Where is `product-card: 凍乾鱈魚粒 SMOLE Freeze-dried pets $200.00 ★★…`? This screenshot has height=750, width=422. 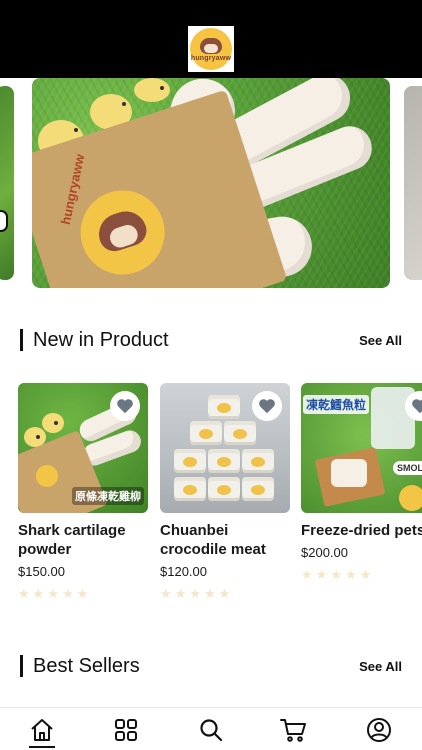
product-card: 凍乾鱈魚粒 SMOLE Freeze-dried pets $200.00 ★★… is located at coordinates (361, 483).